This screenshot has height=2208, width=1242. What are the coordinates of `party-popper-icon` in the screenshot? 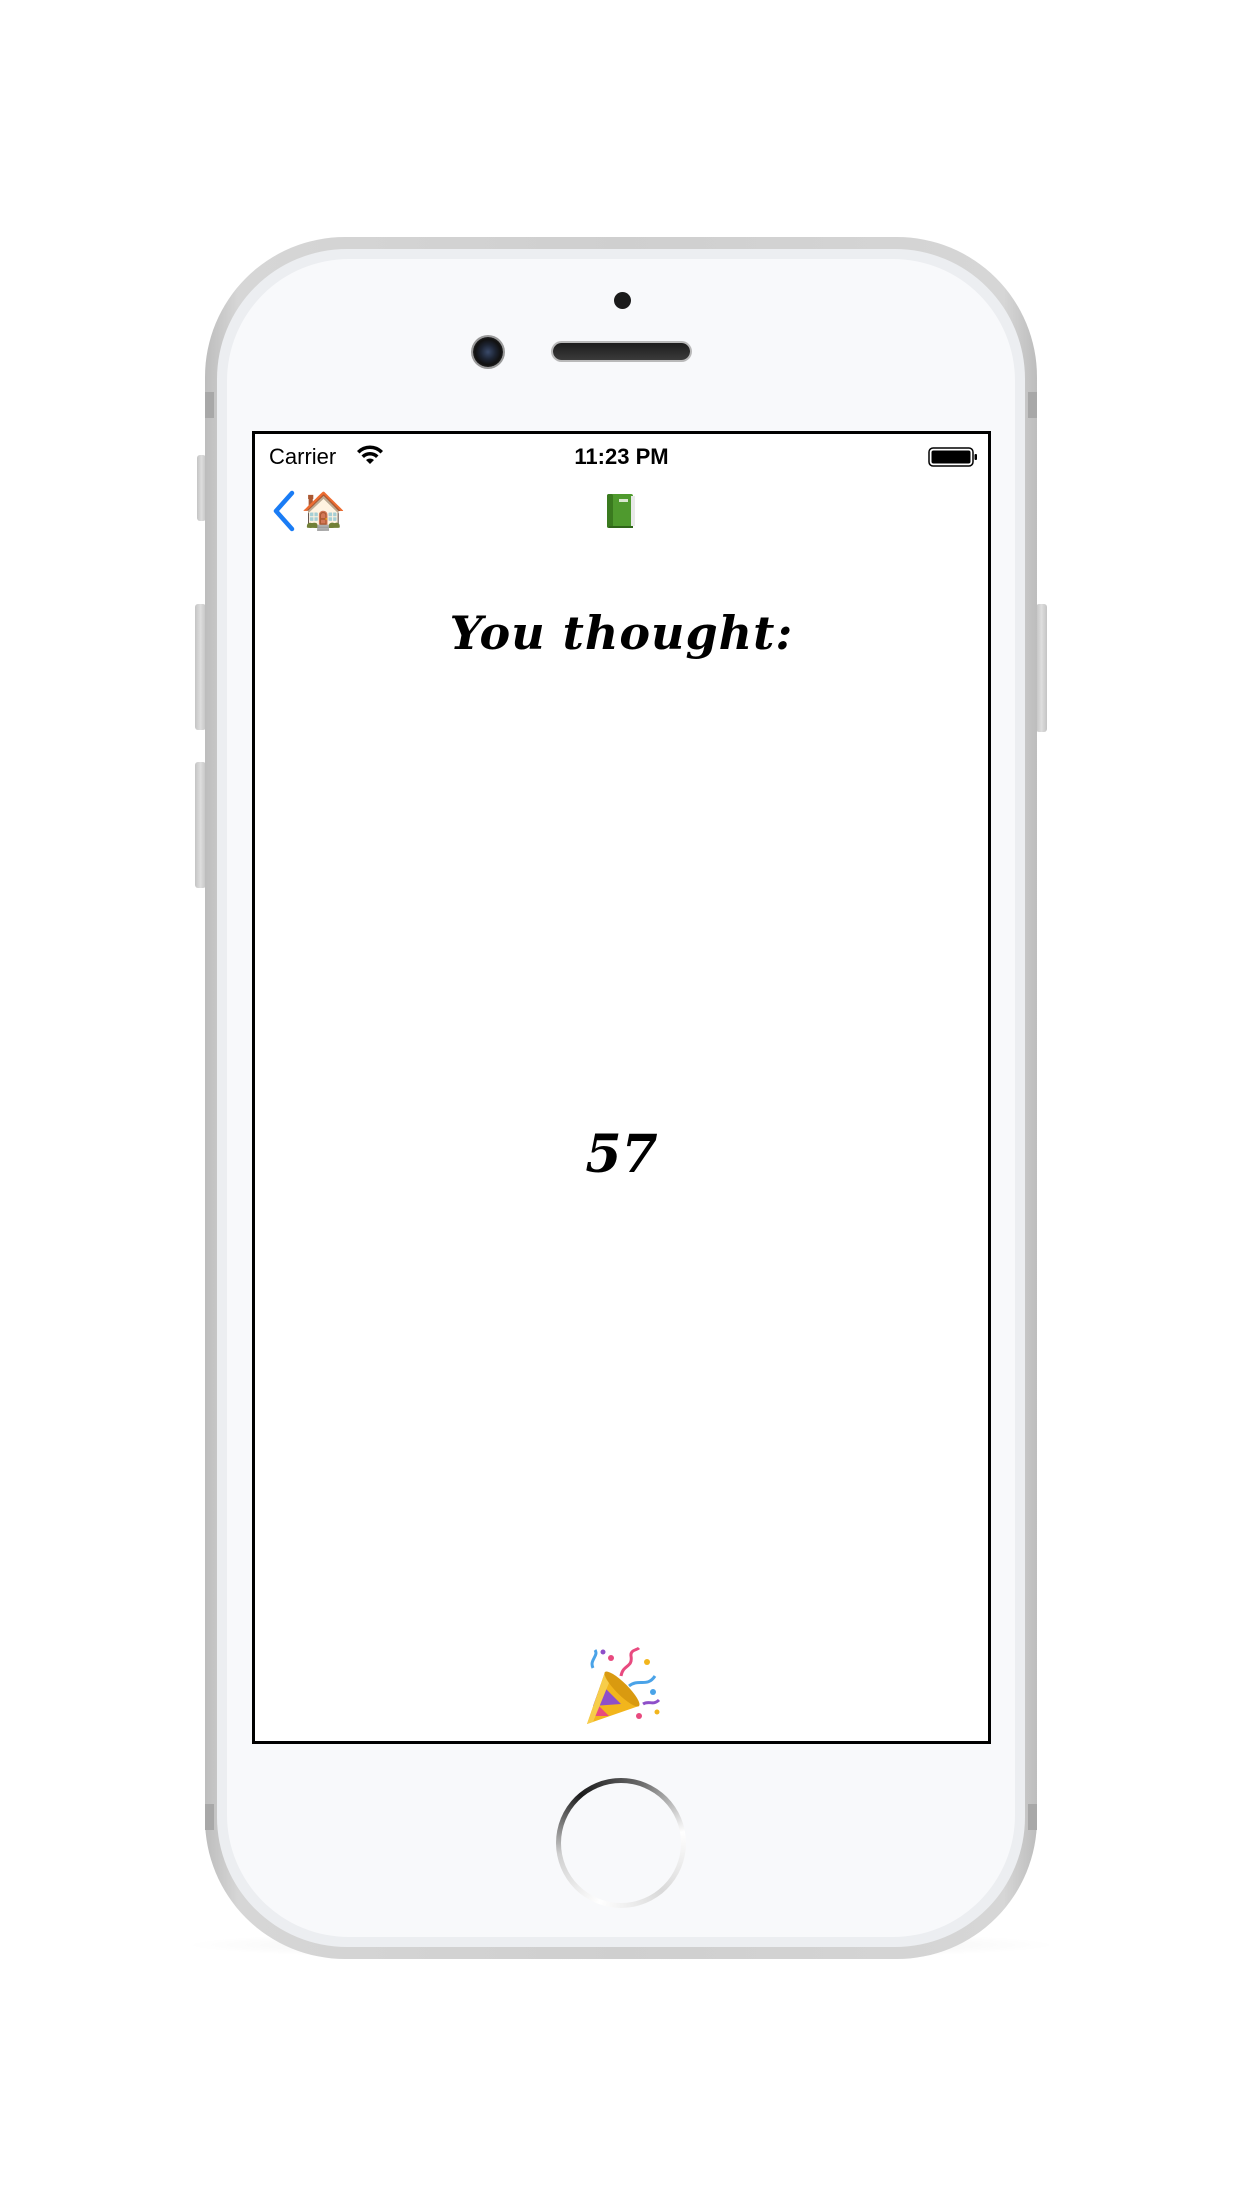 It's located at (622, 1687).